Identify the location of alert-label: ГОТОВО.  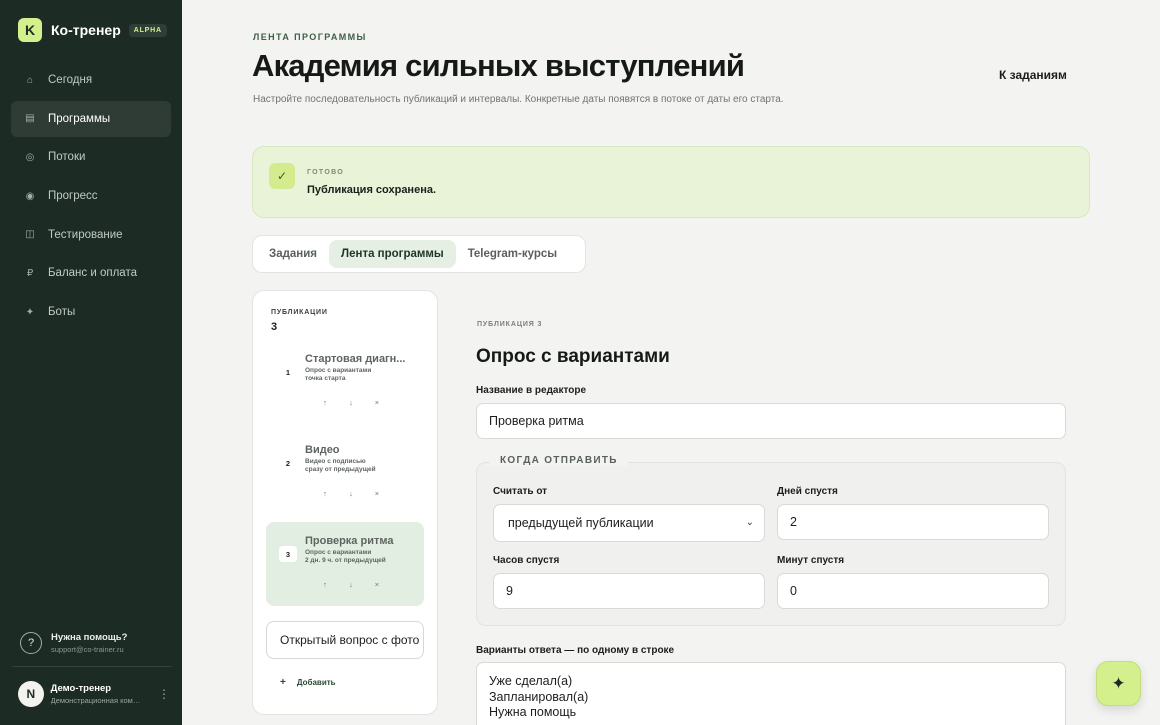
(325, 172).